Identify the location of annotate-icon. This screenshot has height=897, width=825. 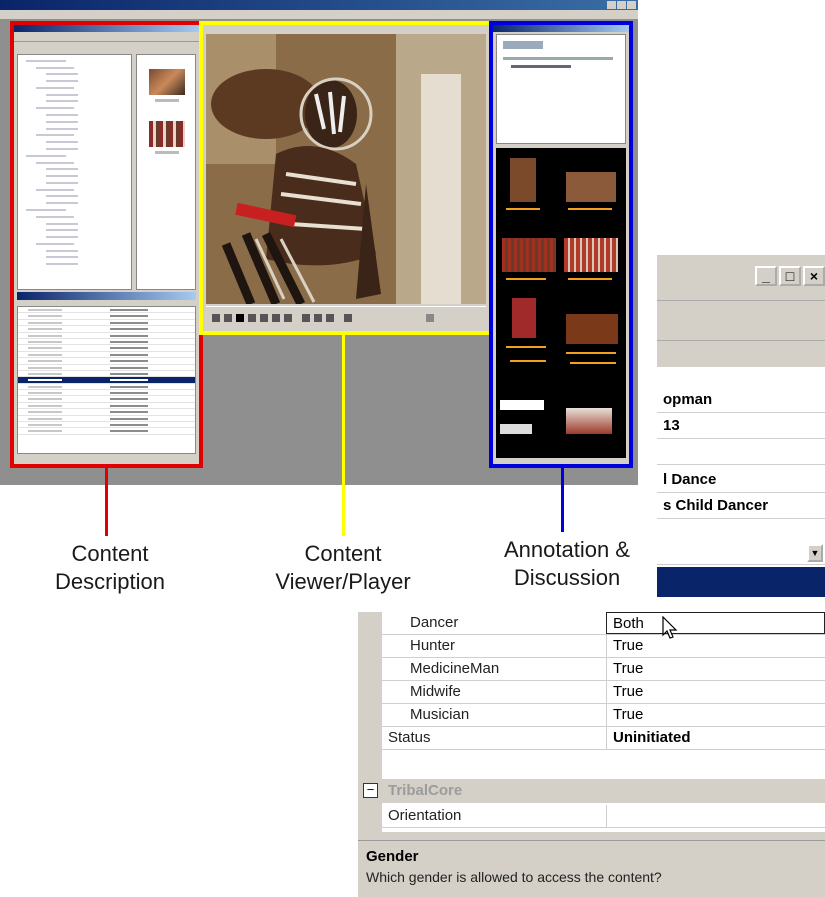
(330, 318).